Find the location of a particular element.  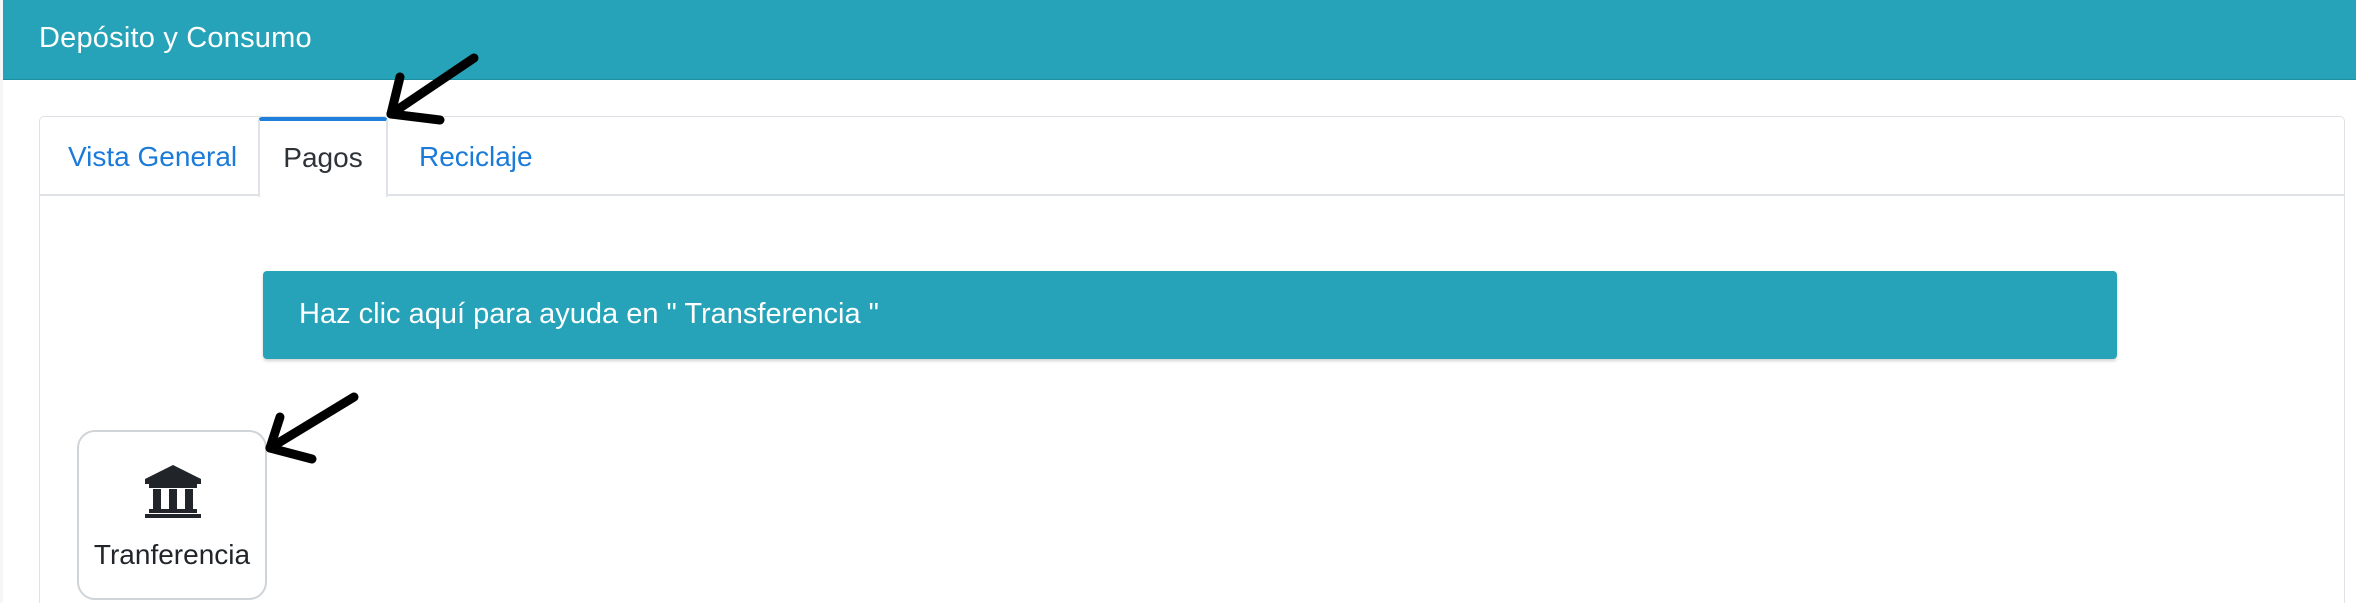

tab-pagos: Pagos is located at coordinates (323, 157).